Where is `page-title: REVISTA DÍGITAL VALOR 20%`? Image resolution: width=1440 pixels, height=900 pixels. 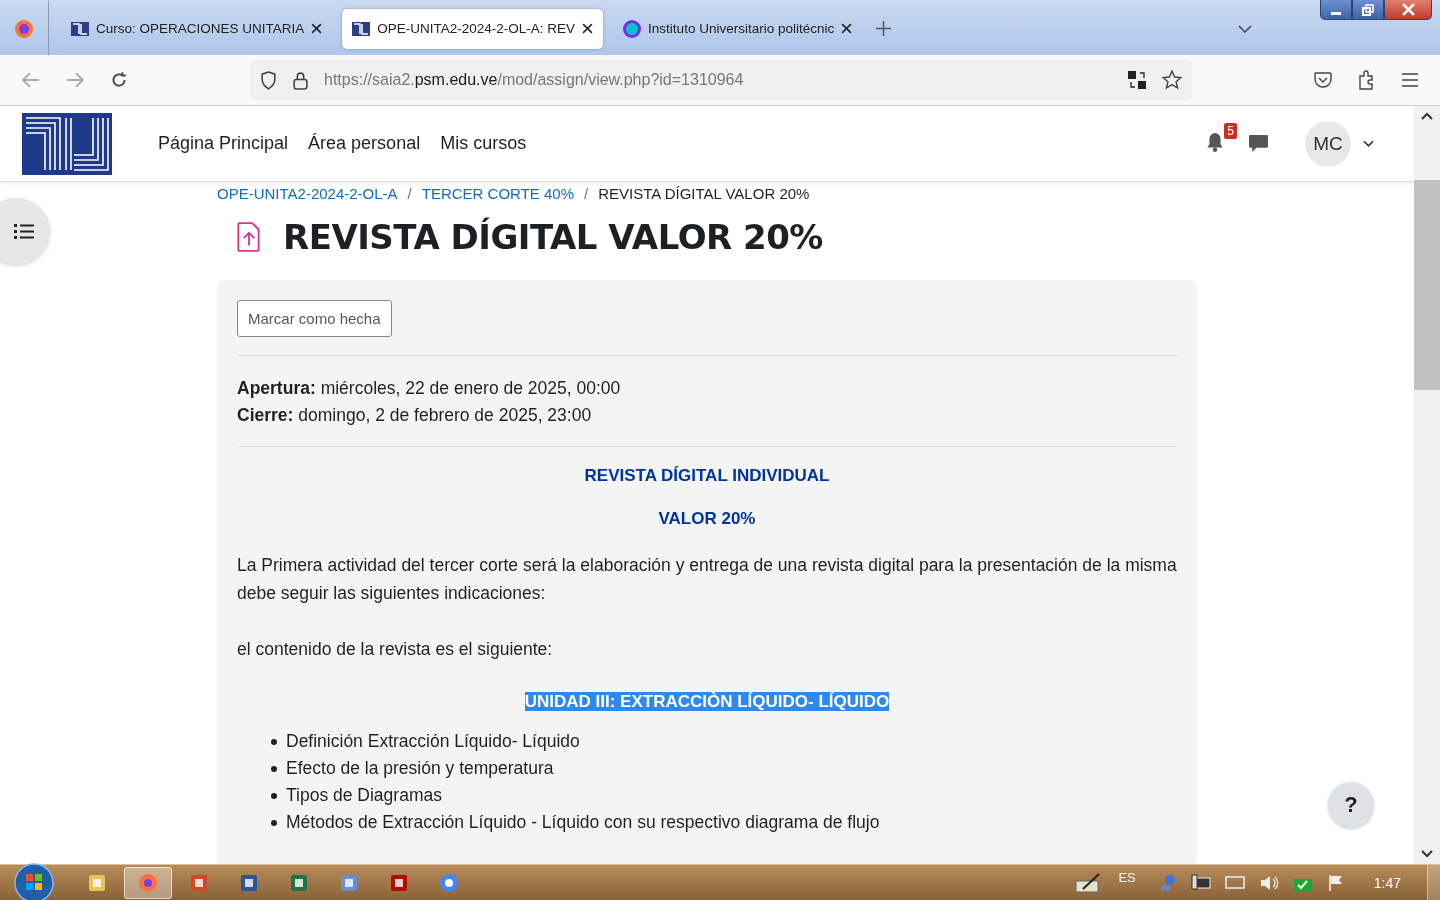 page-title: REVISTA DÍGITAL VALOR 20% is located at coordinates (553, 237).